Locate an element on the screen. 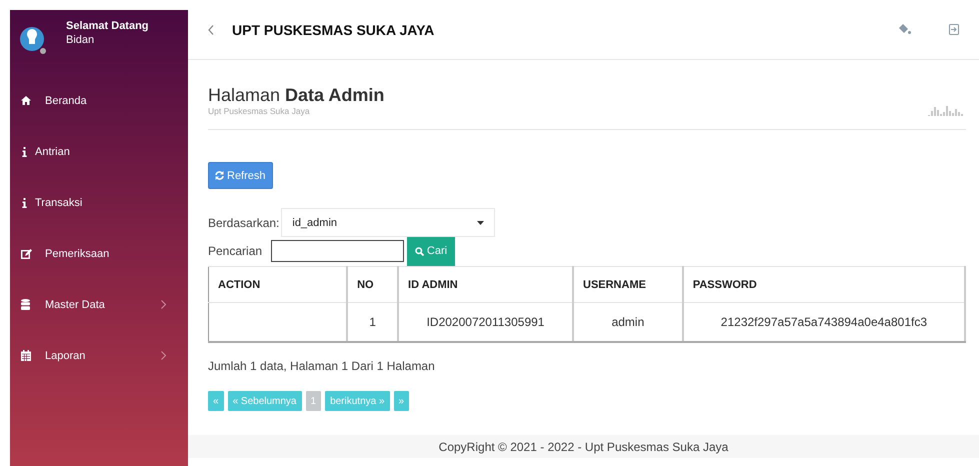  avatar-icon is located at coordinates (32, 39).